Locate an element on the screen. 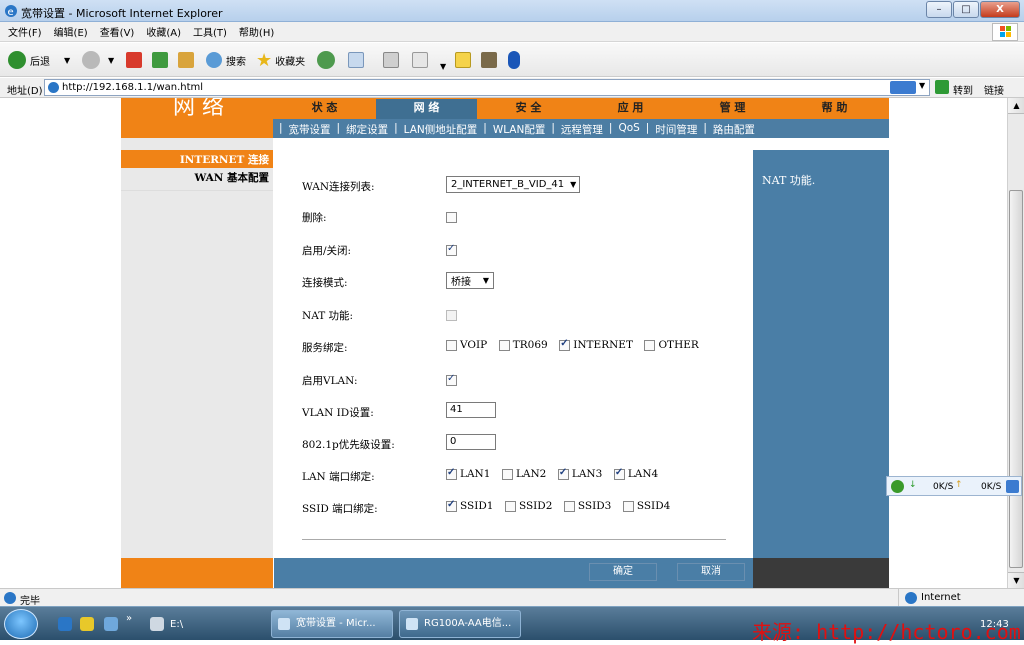  lan1-option: LAN1 is located at coordinates (468, 473).